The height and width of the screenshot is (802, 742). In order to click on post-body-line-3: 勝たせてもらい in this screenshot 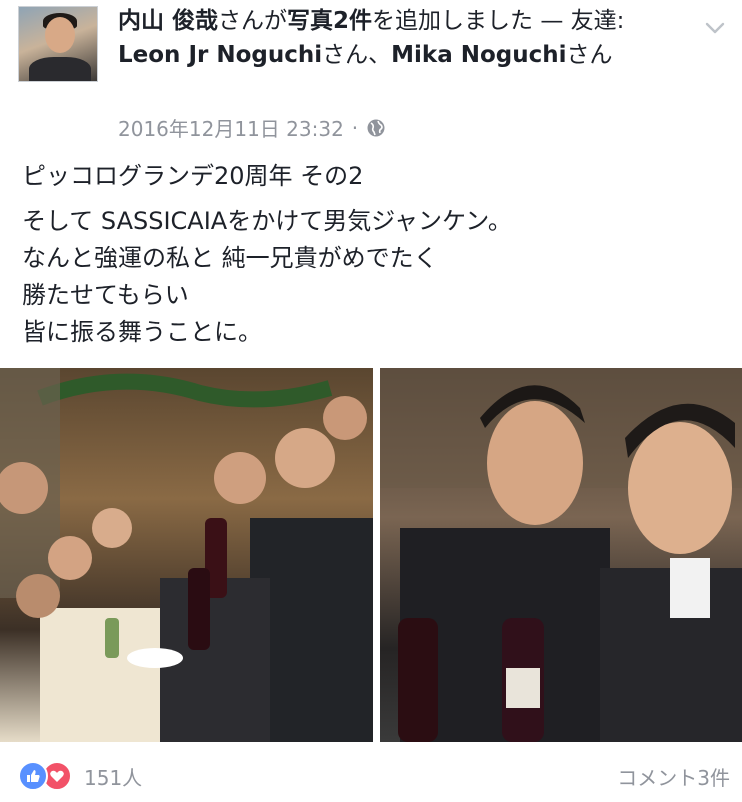, I will do `click(105, 295)`.